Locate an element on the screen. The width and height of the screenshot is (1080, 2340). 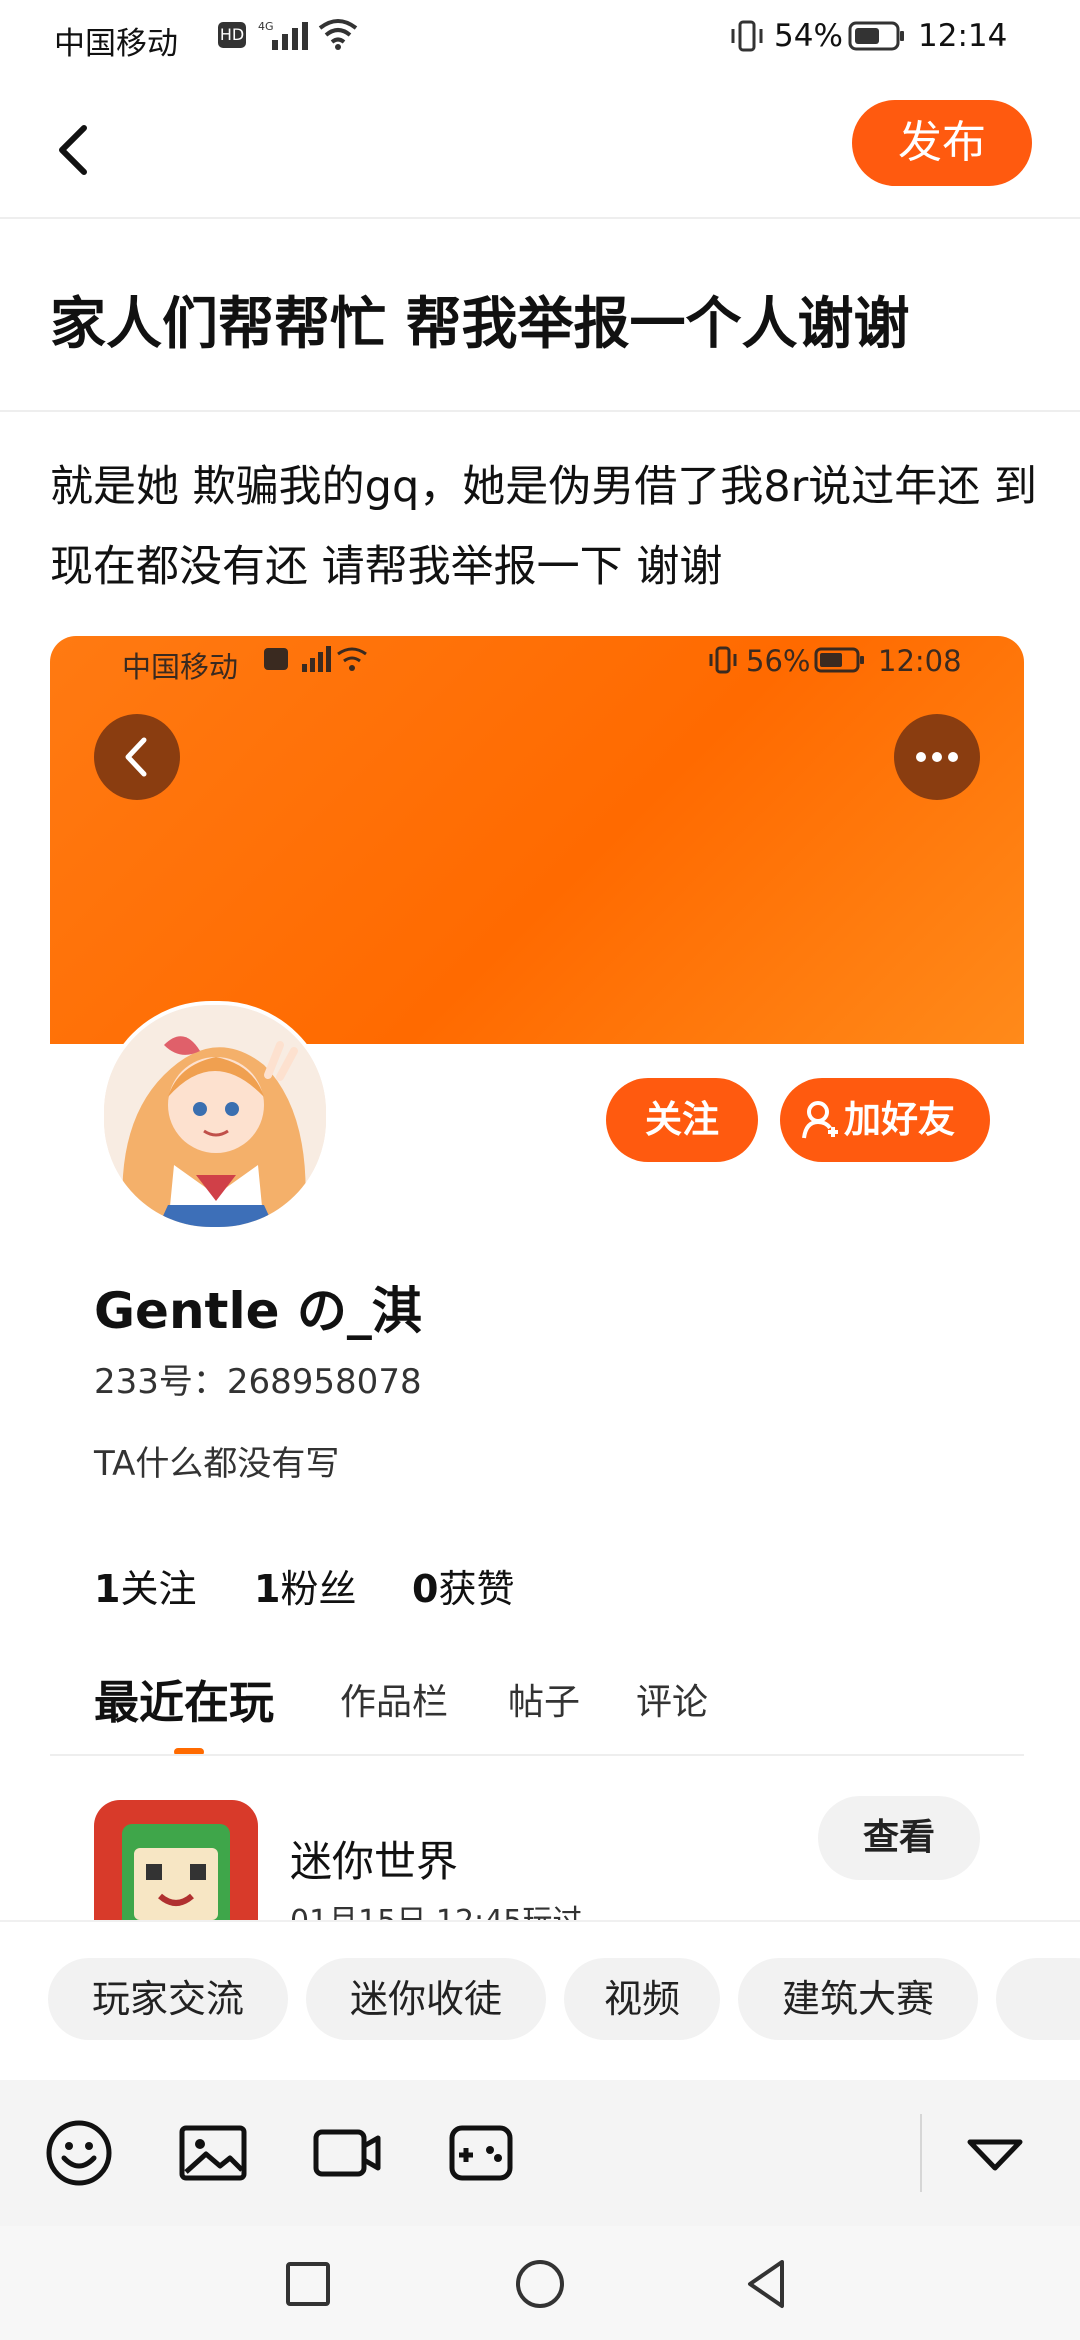
home-icon is located at coordinates (540, 2284).